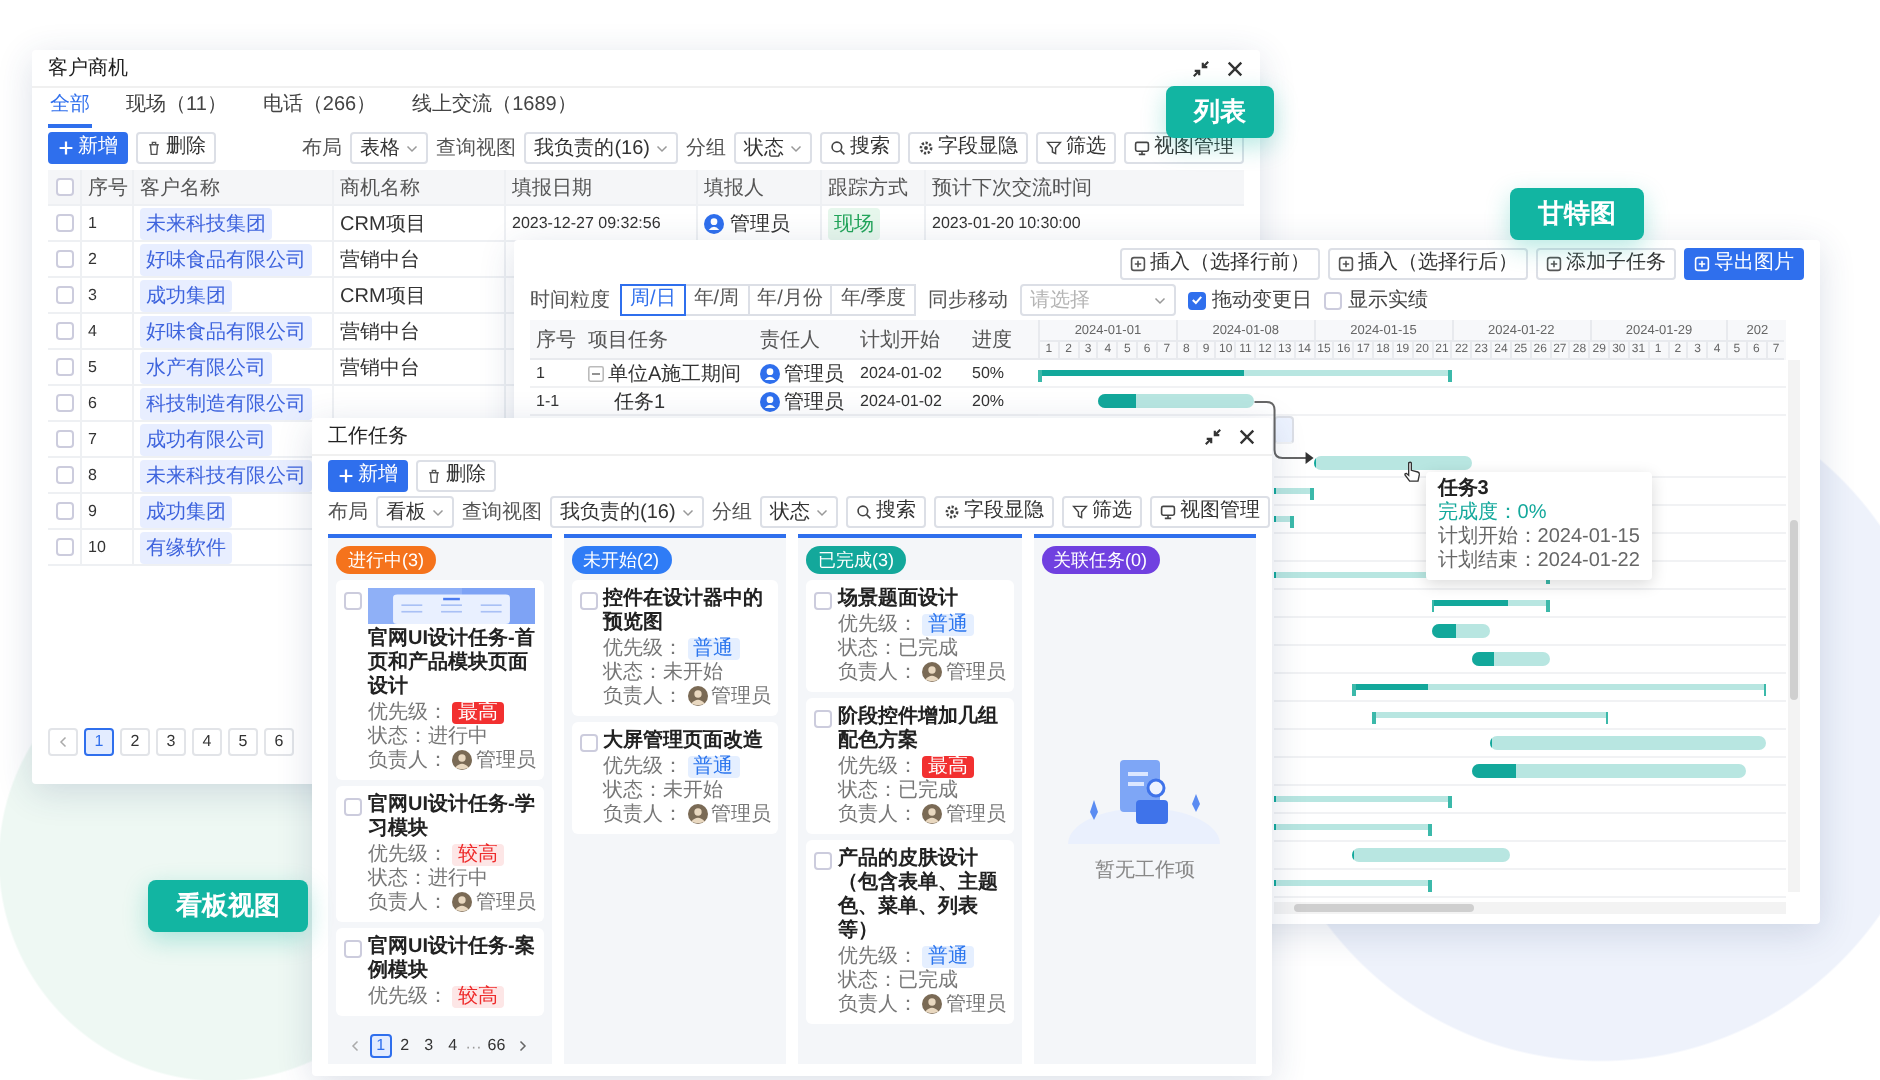  Describe the element at coordinates (909, 766) in the screenshot. I see `task-card: 阶段控件增加几组配色方案 优先级： 最高 状态：已完成 负责人： 管理员` at that location.